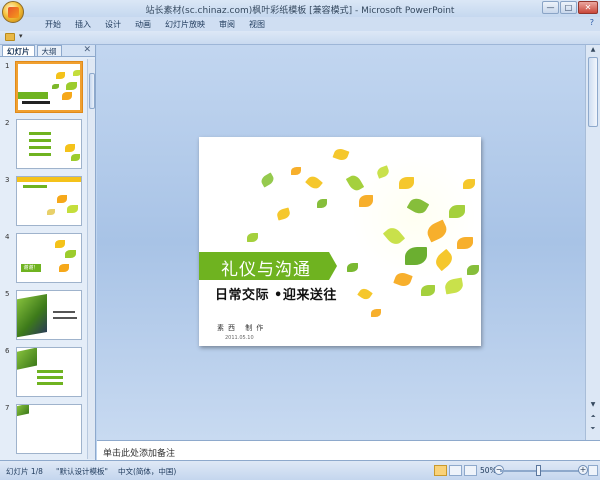 The height and width of the screenshot is (480, 600). I want to click on tab-home: 开始, so click(53, 24).